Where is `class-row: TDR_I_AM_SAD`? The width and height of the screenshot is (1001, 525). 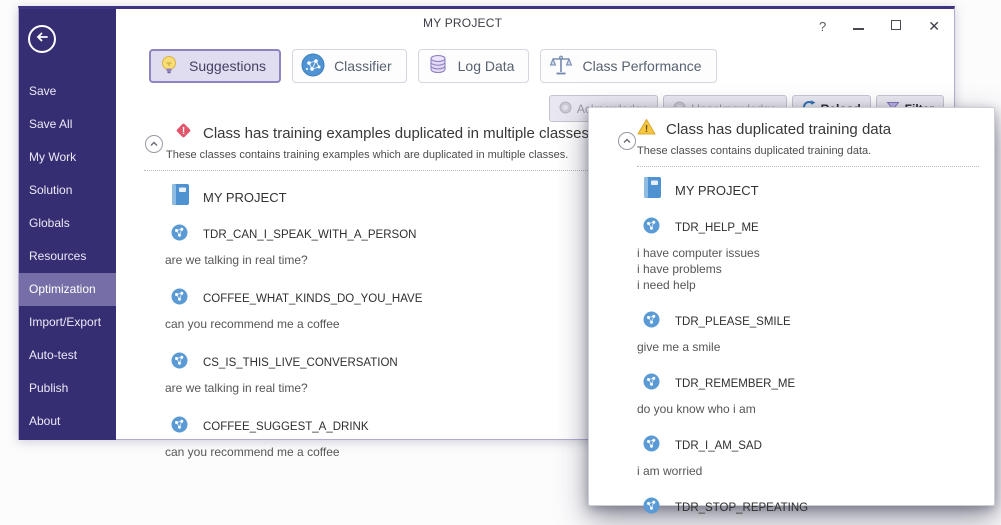
class-row: TDR_I_AM_SAD is located at coordinates (725, 446).